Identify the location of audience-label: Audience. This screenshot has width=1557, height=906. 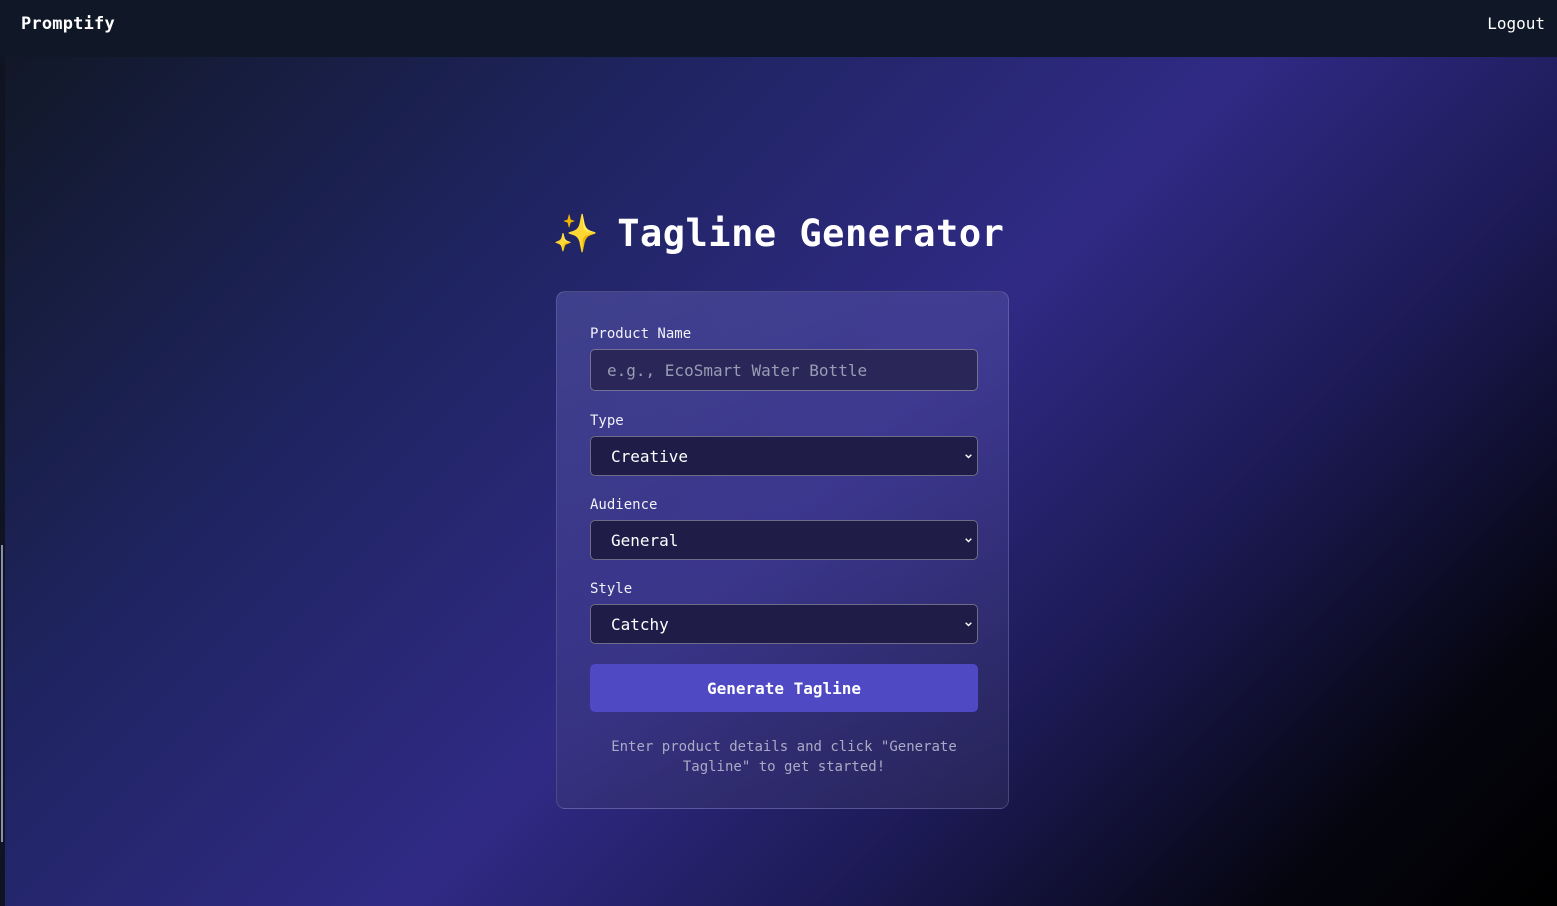
(624, 505).